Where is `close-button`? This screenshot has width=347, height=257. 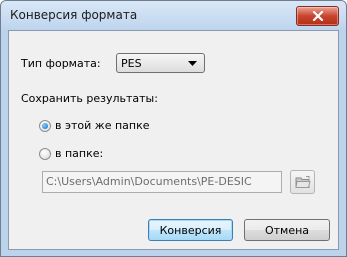 close-button is located at coordinates (317, 16).